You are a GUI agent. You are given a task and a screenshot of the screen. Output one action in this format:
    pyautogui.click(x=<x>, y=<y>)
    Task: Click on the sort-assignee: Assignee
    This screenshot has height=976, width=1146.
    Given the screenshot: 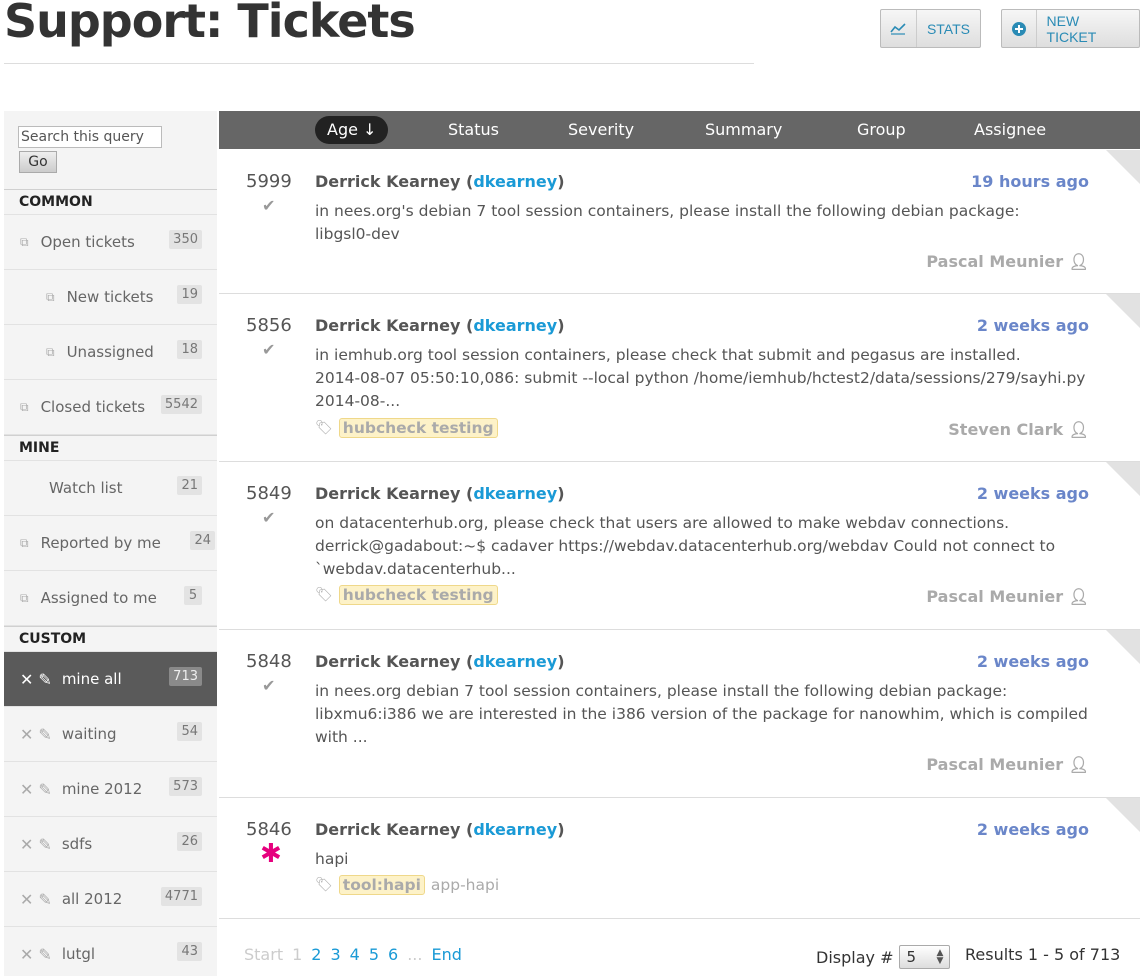 What is the action you would take?
    pyautogui.click(x=1010, y=130)
    